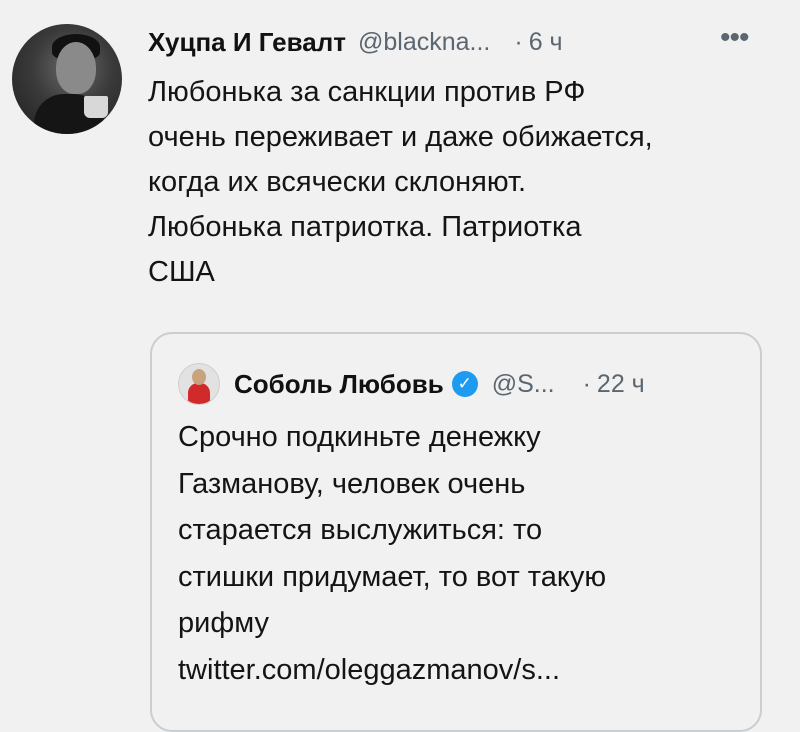  What do you see at coordinates (199, 393) in the screenshot?
I see `avatar-dress` at bounding box center [199, 393].